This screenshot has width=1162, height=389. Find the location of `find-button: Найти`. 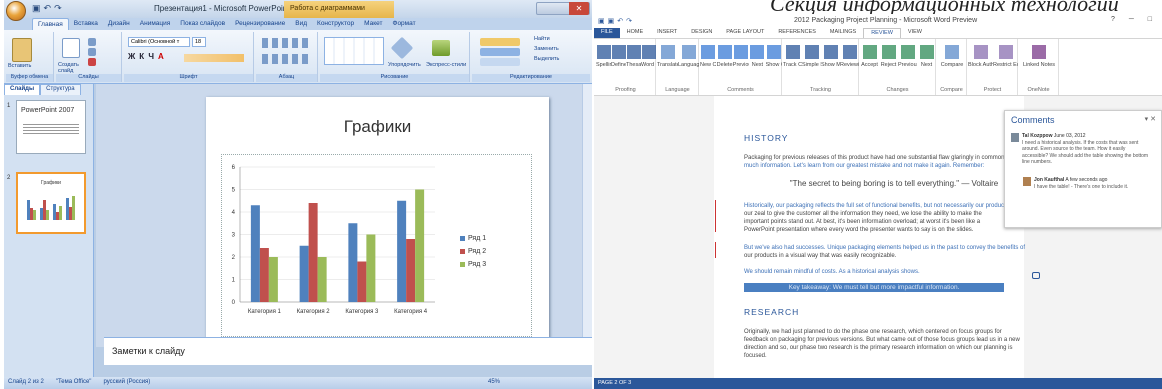

find-button: Найти is located at coordinates (542, 39).